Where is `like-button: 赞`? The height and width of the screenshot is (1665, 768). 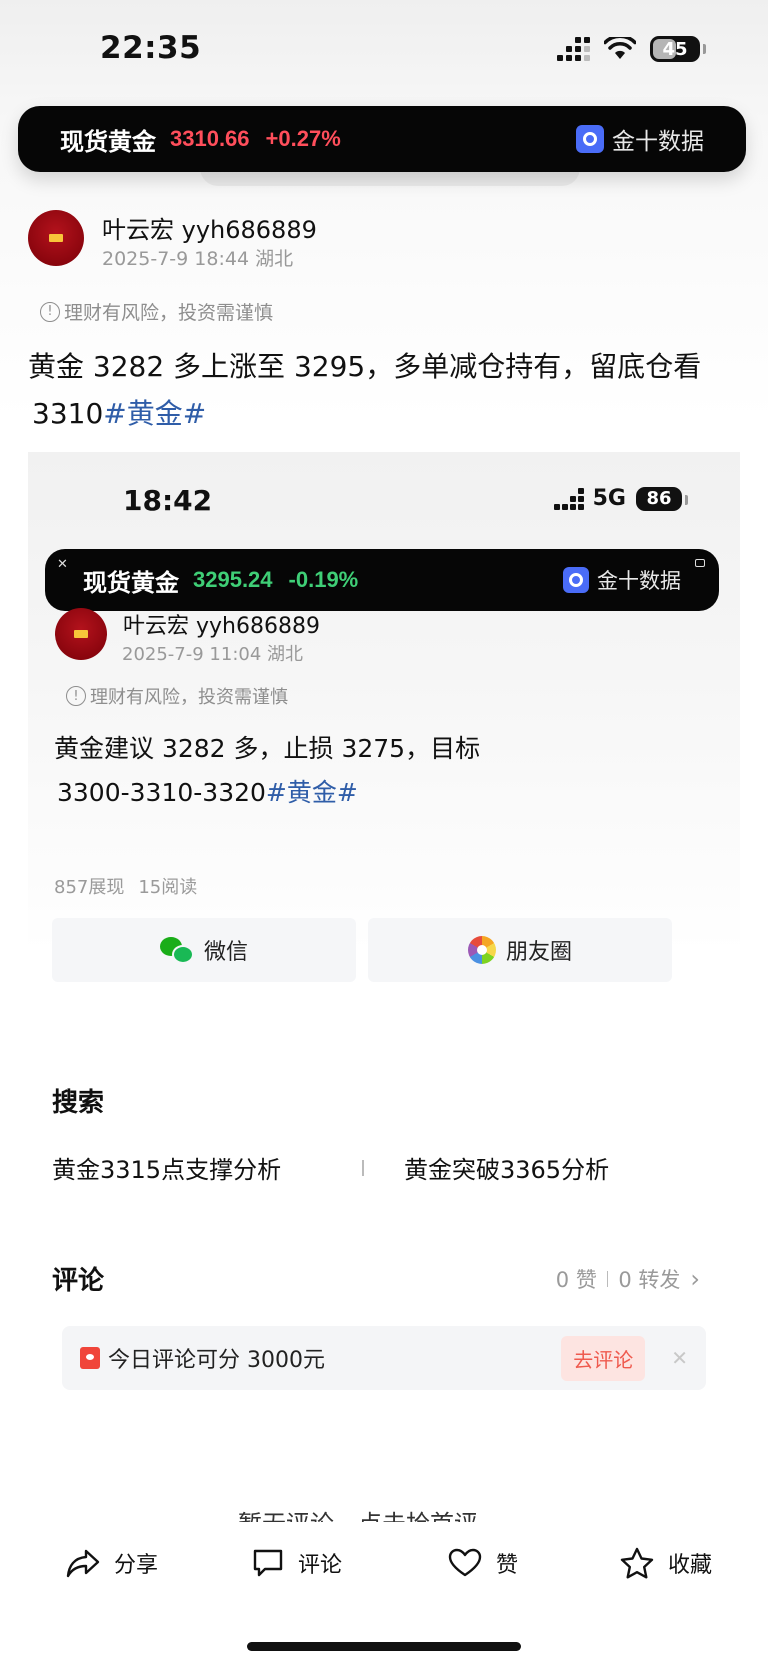 like-button: 赞 is located at coordinates (483, 1563).